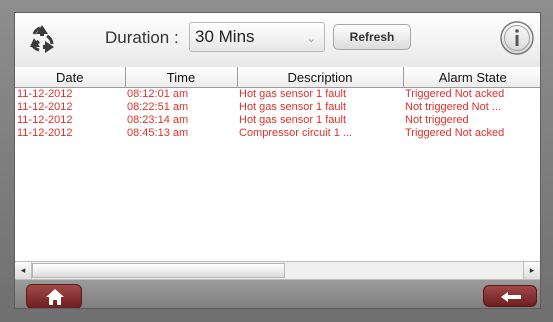  Describe the element at coordinates (531, 270) in the screenshot. I see `scroll-right-icon: ▸` at that location.